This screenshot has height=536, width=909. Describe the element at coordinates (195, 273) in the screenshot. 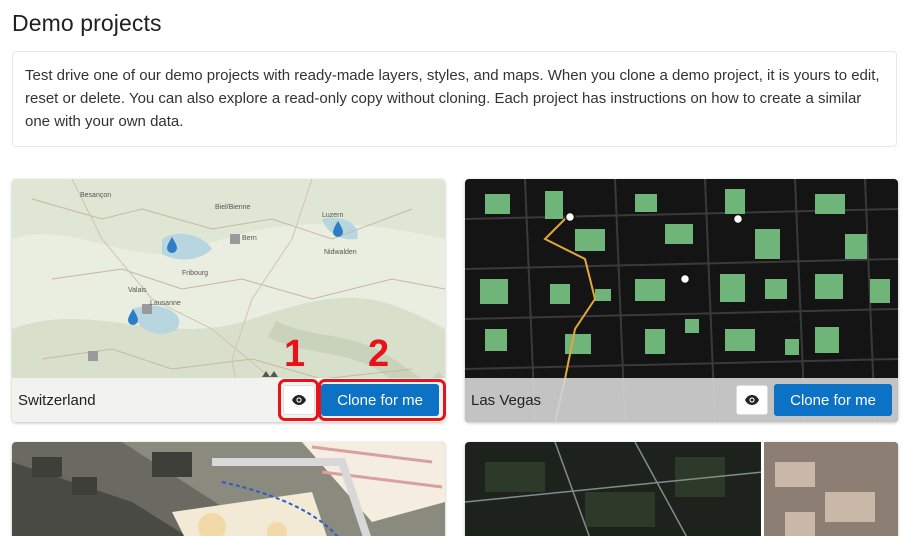

I see `map-label-fribourg: Fribourg` at that location.